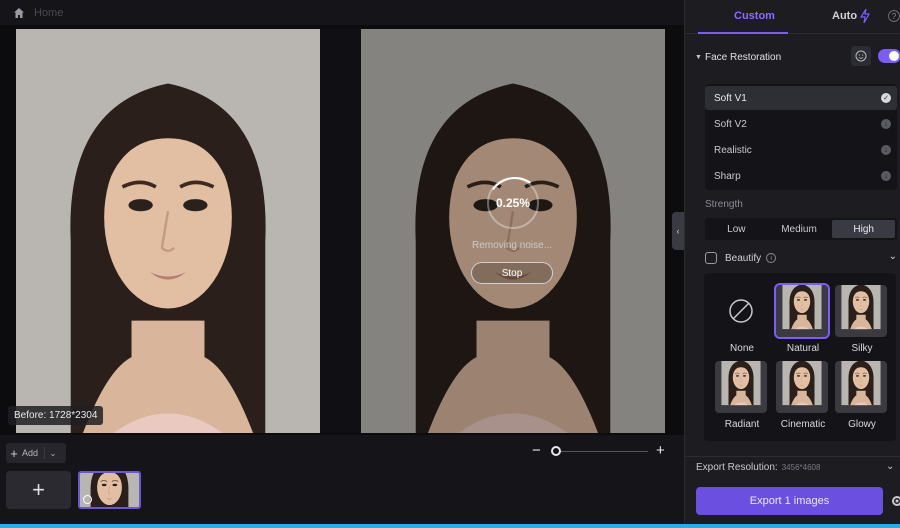 The height and width of the screenshot is (528, 900). I want to click on style-radiant: Radiant, so click(742, 395).